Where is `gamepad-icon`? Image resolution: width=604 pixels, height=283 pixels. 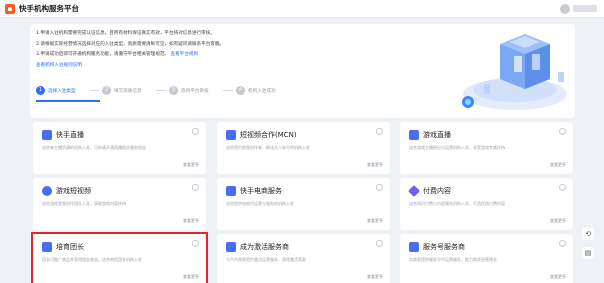 gamepad-icon is located at coordinates (414, 135).